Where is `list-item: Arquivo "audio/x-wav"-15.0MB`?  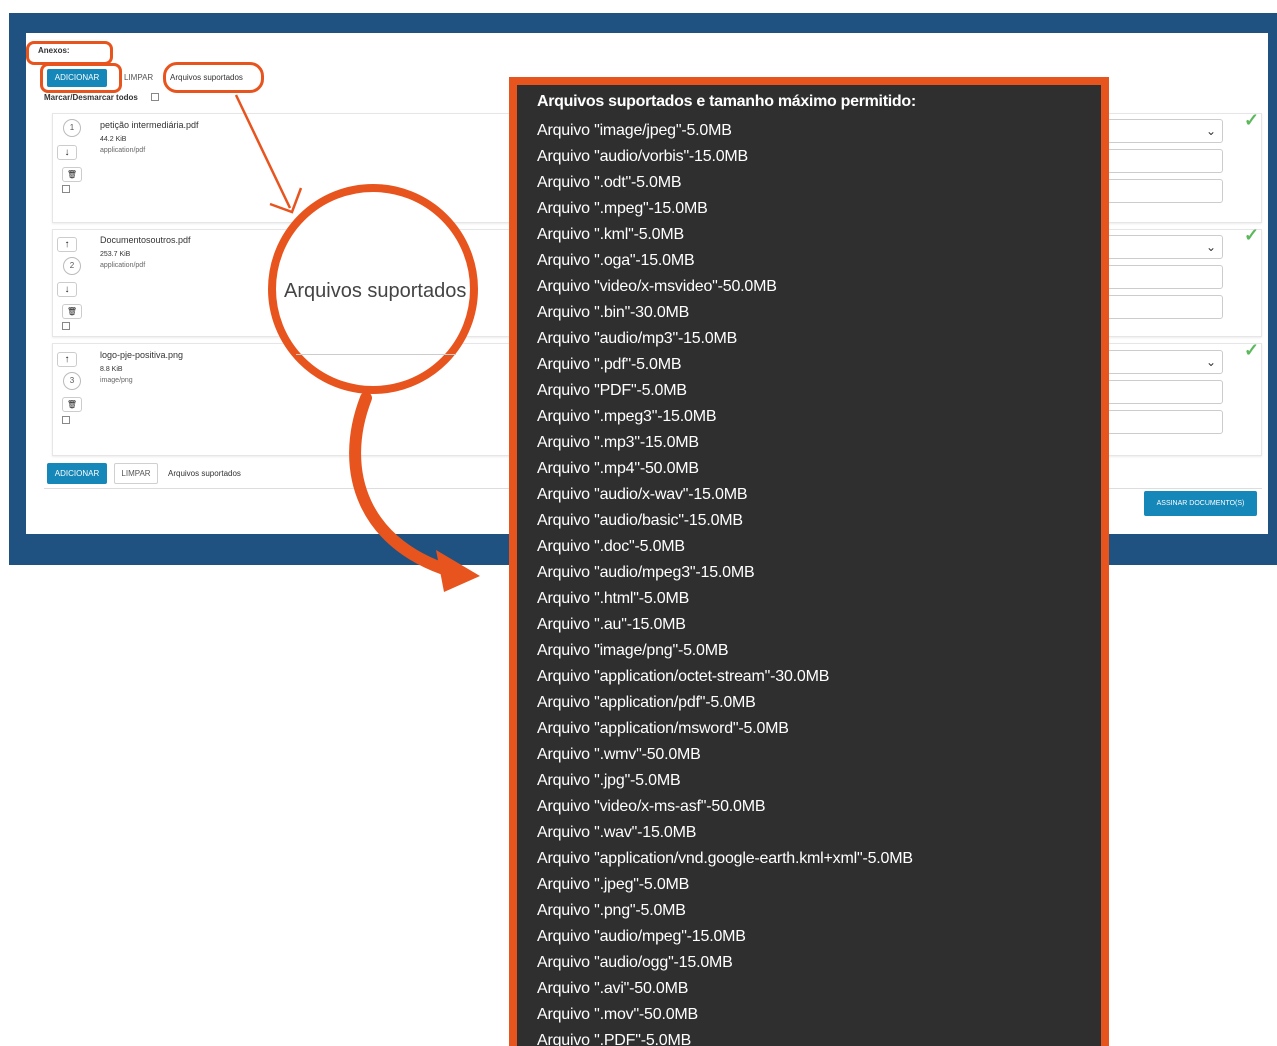
list-item: Arquivo "audio/x-wav"-15.0MB is located at coordinates (642, 494).